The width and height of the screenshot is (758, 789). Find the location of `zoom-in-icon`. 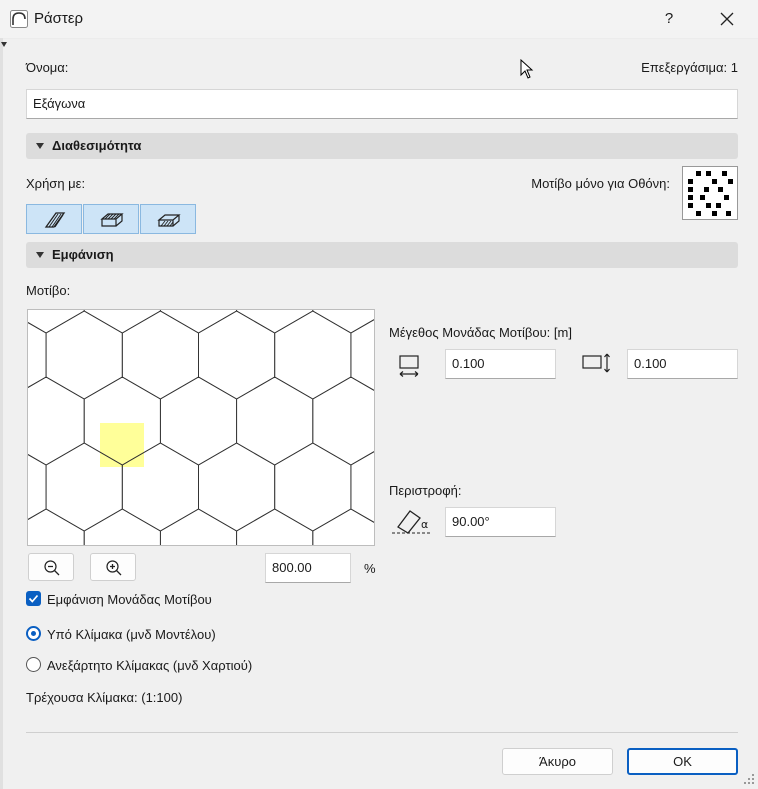

zoom-in-icon is located at coordinates (114, 568).